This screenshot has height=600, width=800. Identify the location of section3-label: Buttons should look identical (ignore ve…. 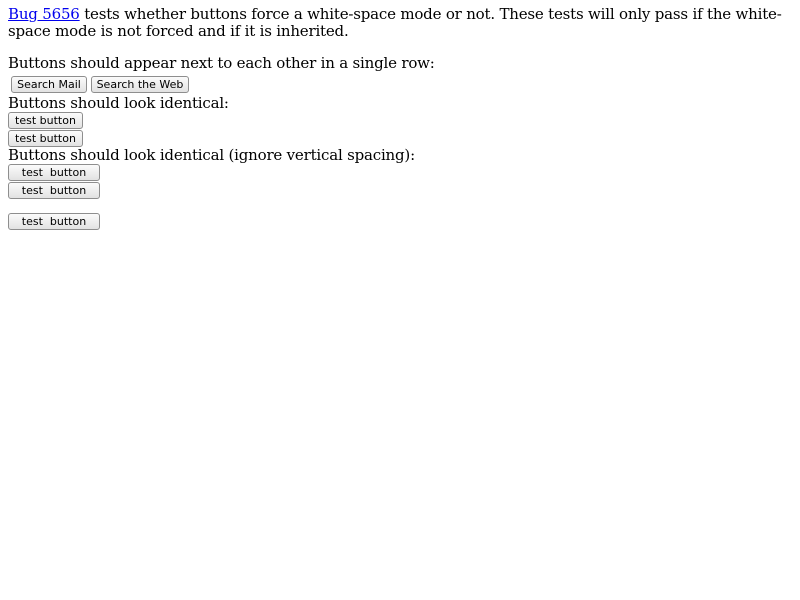
(211, 155).